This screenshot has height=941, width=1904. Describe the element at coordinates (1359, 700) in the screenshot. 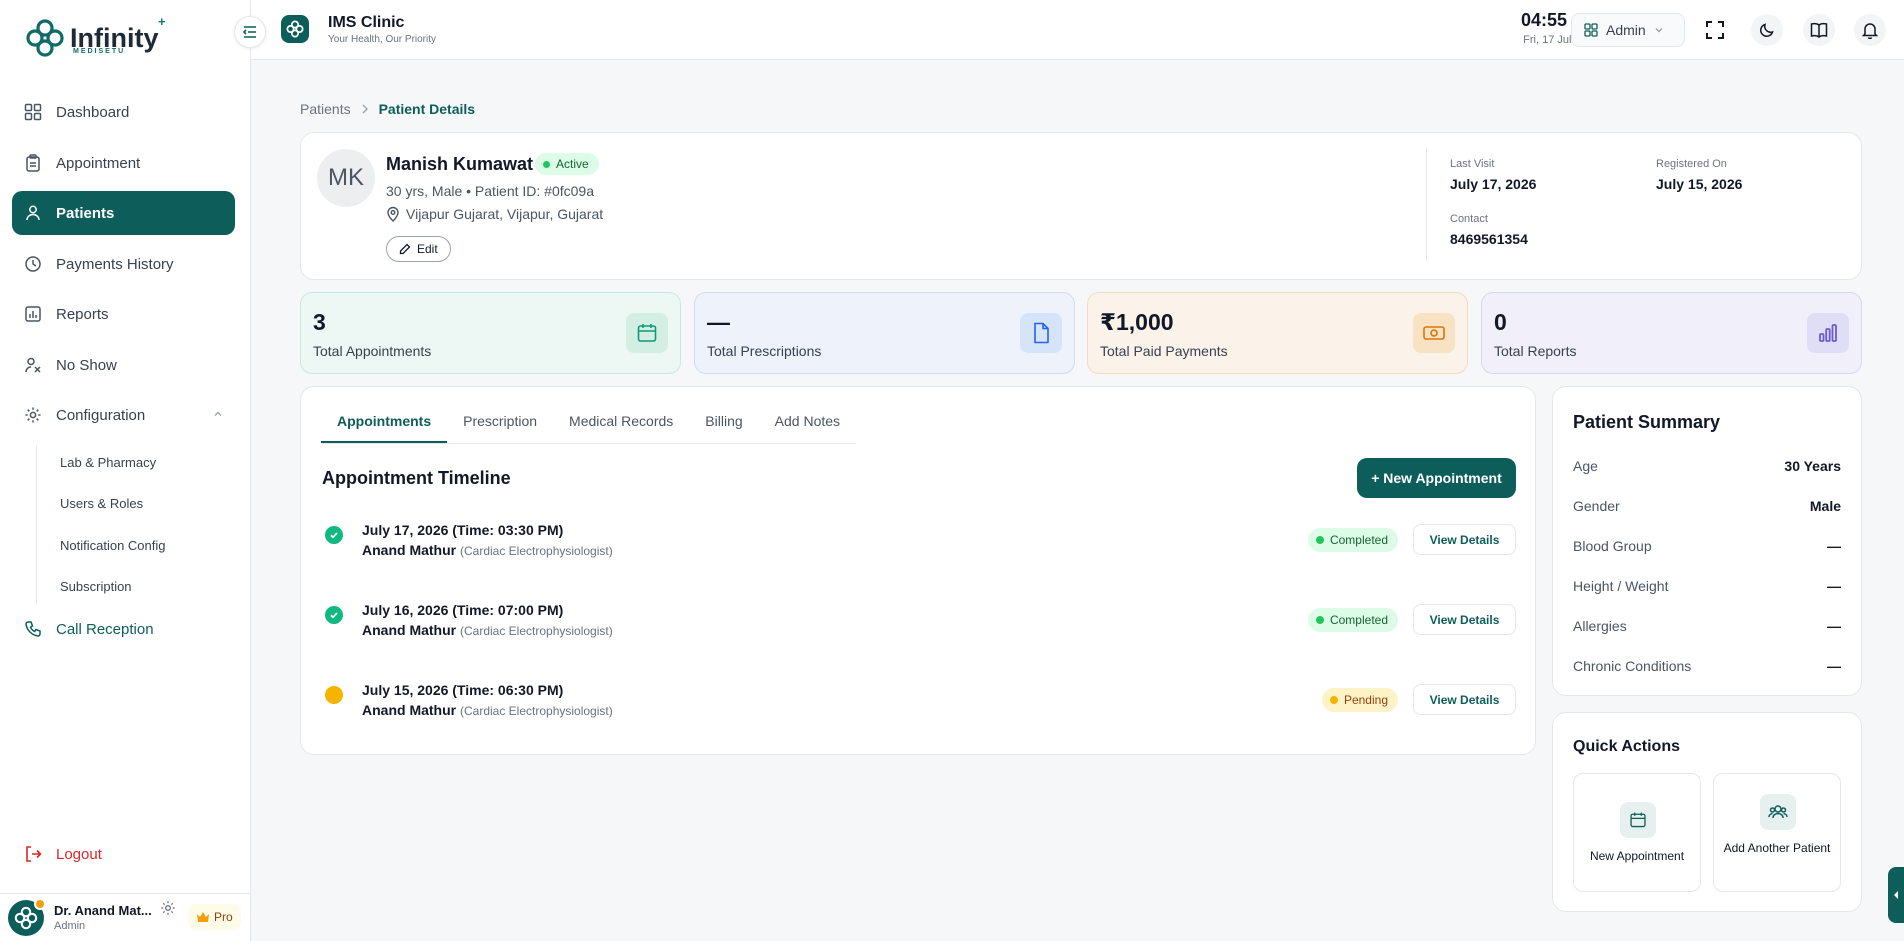

I see `status-badge: Pending` at that location.